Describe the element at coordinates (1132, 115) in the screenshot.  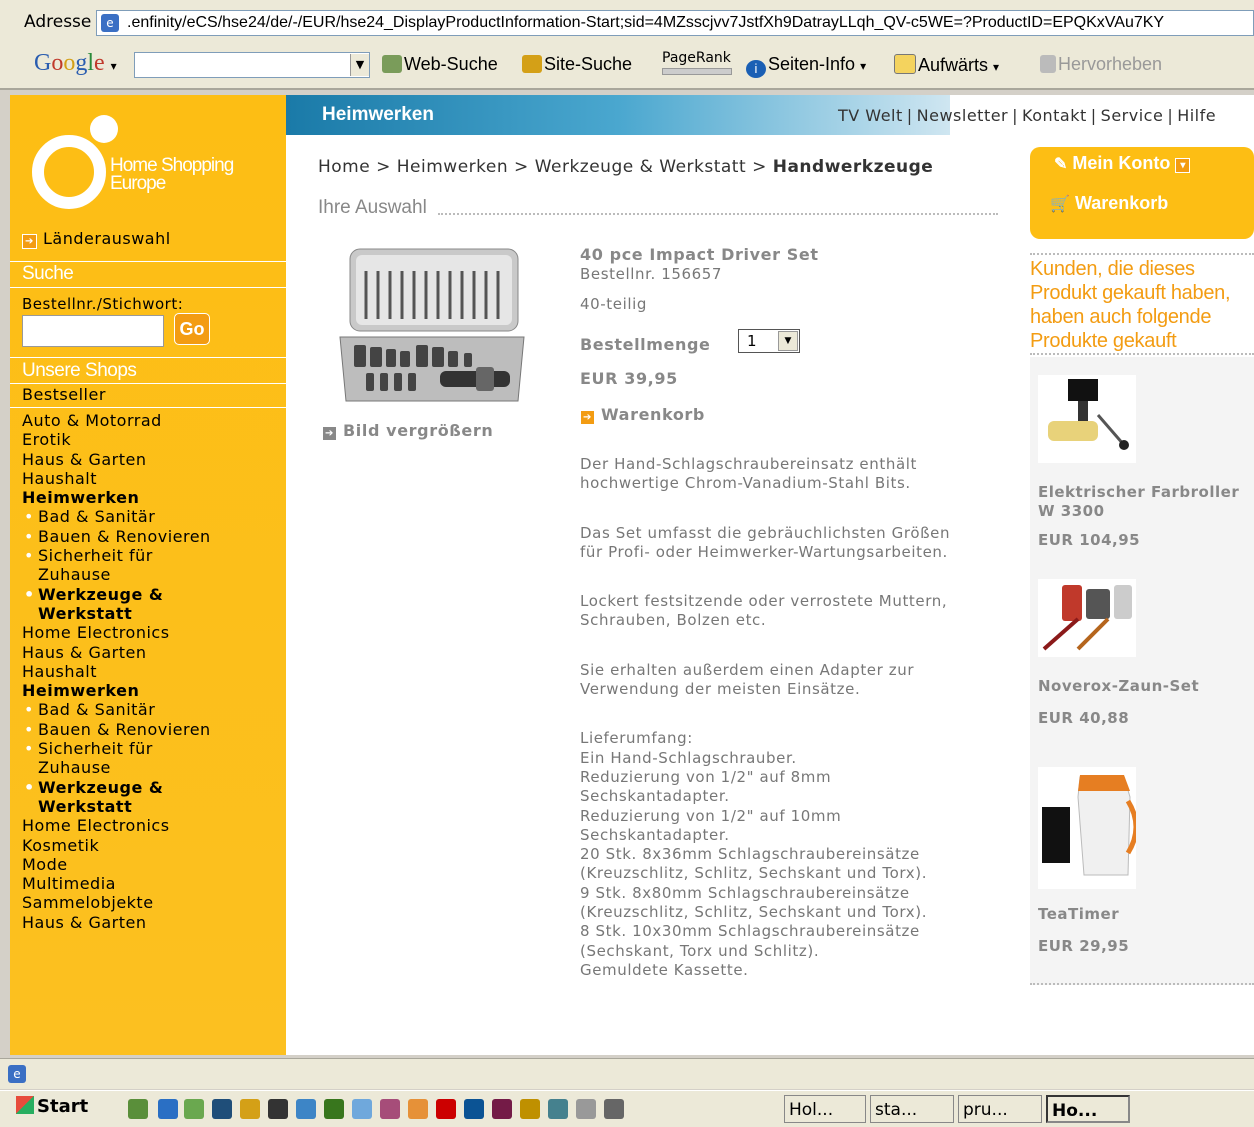
I see `service-link: Service` at that location.